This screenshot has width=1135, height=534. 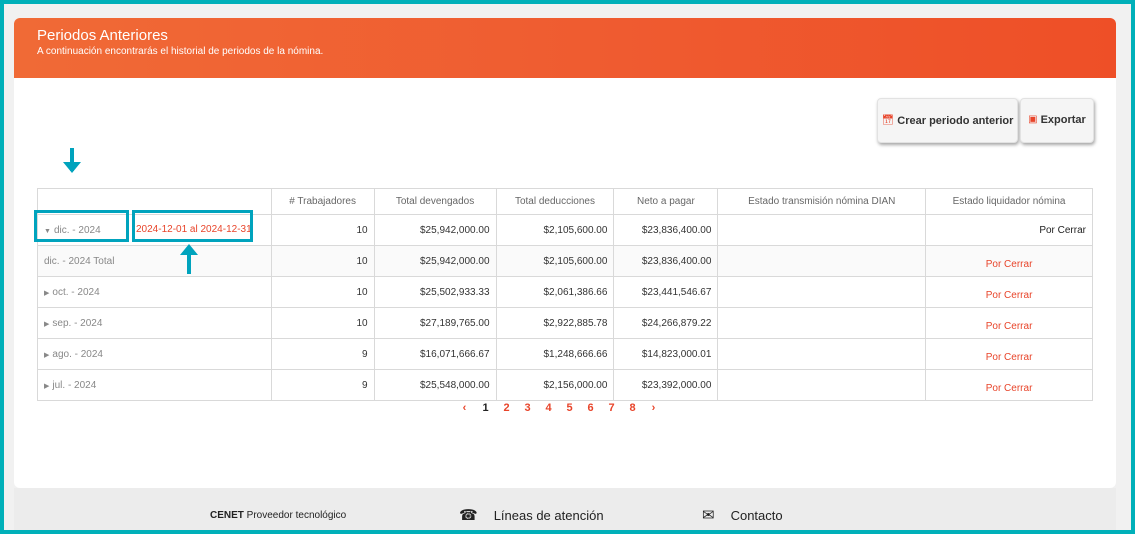 I want to click on pagination: ‹ 1 2 3 4 5 6 7 8 ›, so click(x=559, y=408).